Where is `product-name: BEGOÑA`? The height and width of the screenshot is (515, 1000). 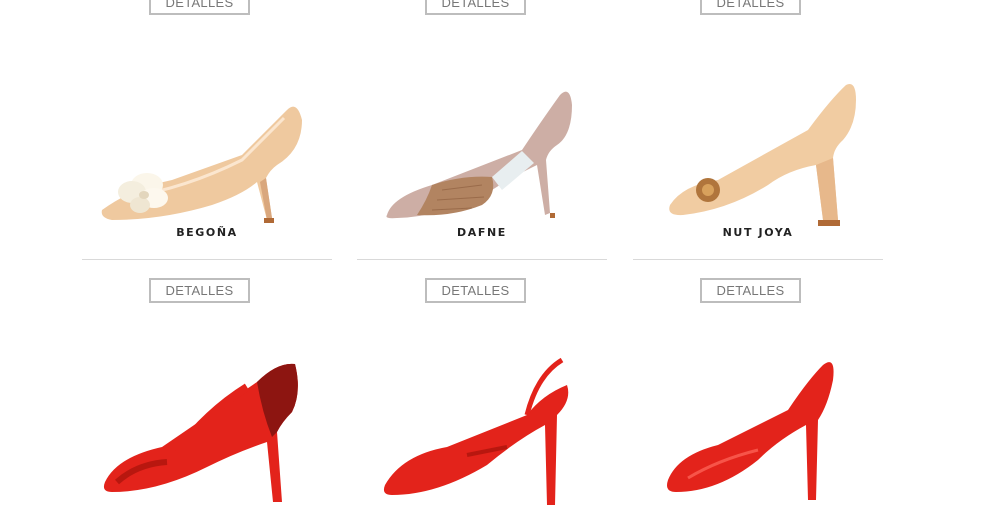 product-name: BEGOÑA is located at coordinates (207, 232).